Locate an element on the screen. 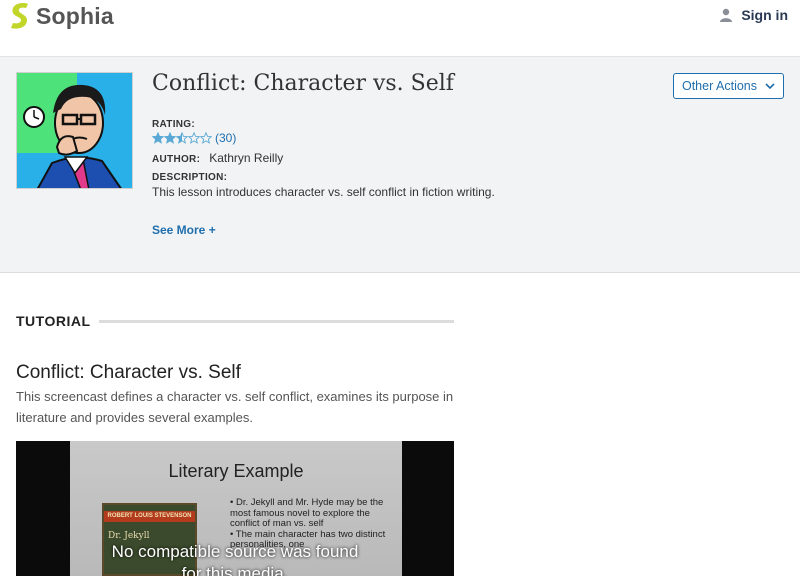  pensive-man-illustration is located at coordinates (74, 130).